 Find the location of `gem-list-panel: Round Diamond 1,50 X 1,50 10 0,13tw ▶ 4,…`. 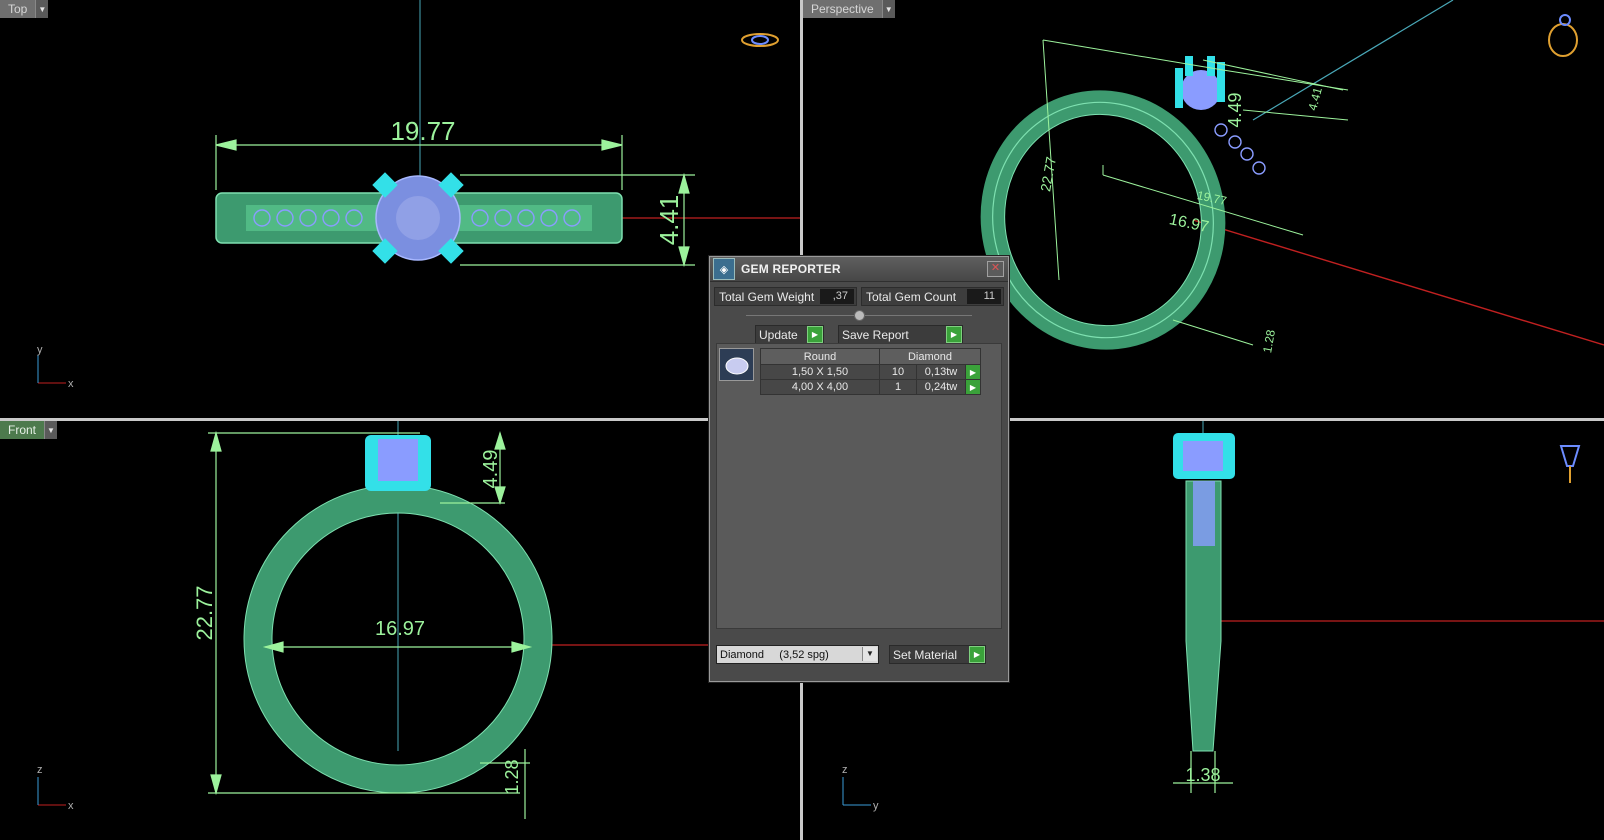

gem-list-panel: Round Diamond 1,50 X 1,50 10 0,13tw ▶ 4,… is located at coordinates (859, 486).